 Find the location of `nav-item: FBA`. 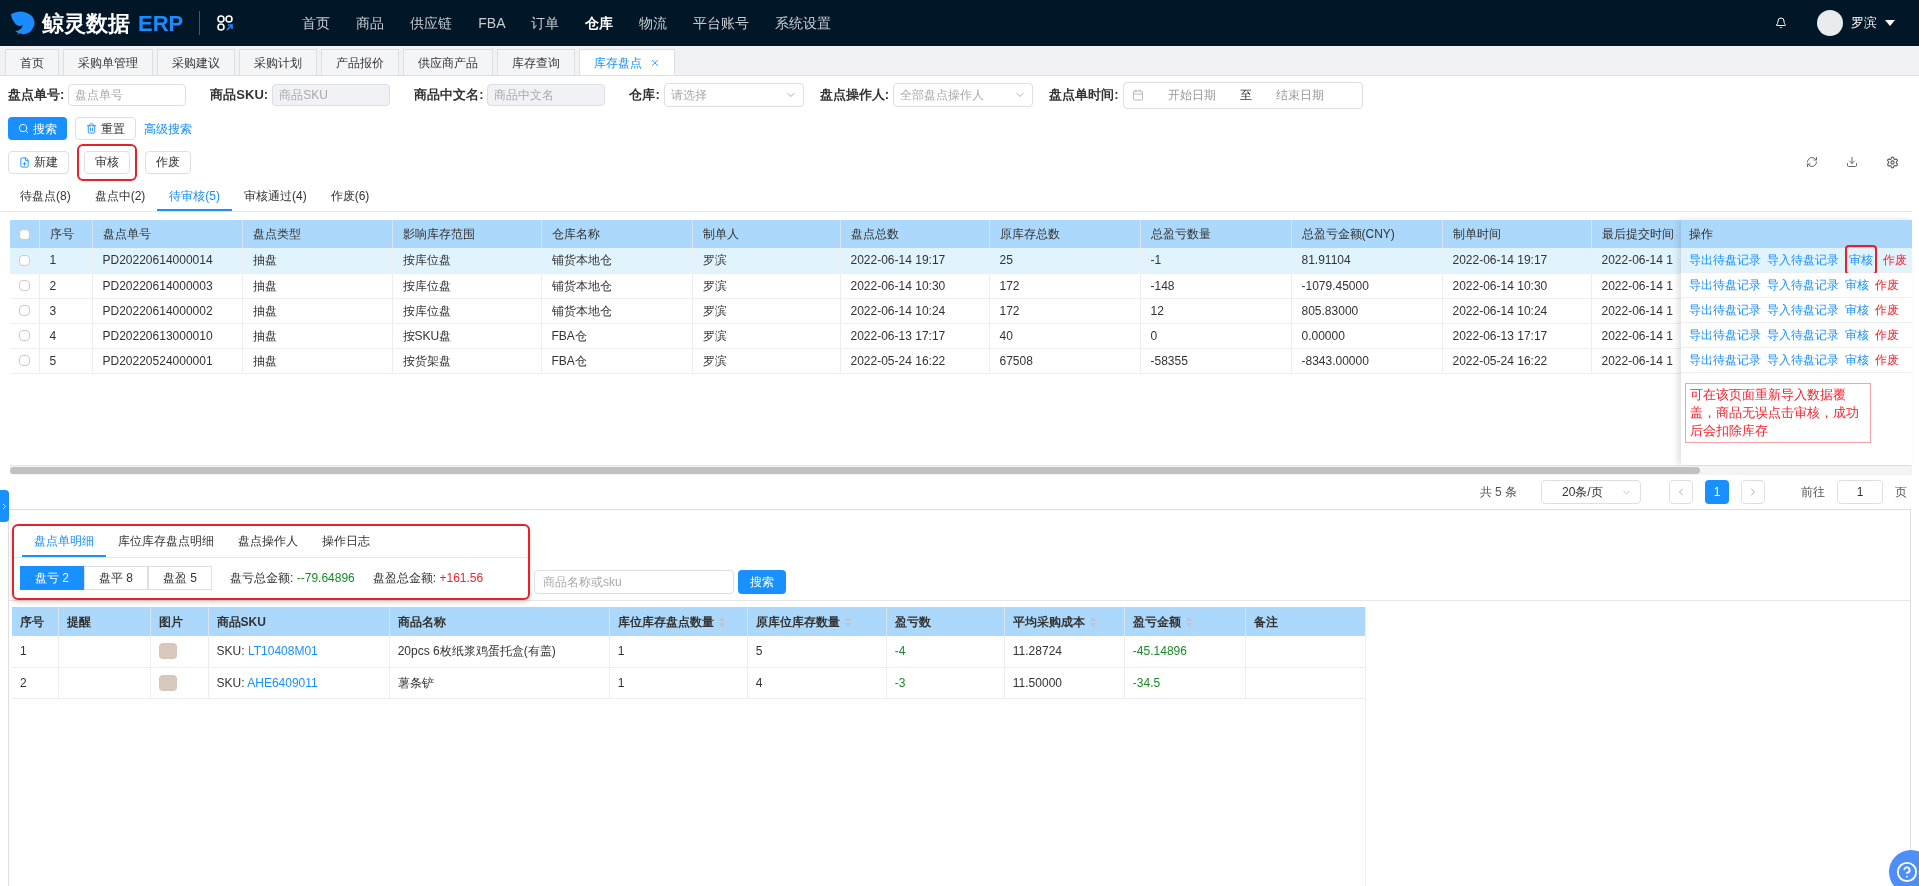

nav-item: FBA is located at coordinates (492, 23).